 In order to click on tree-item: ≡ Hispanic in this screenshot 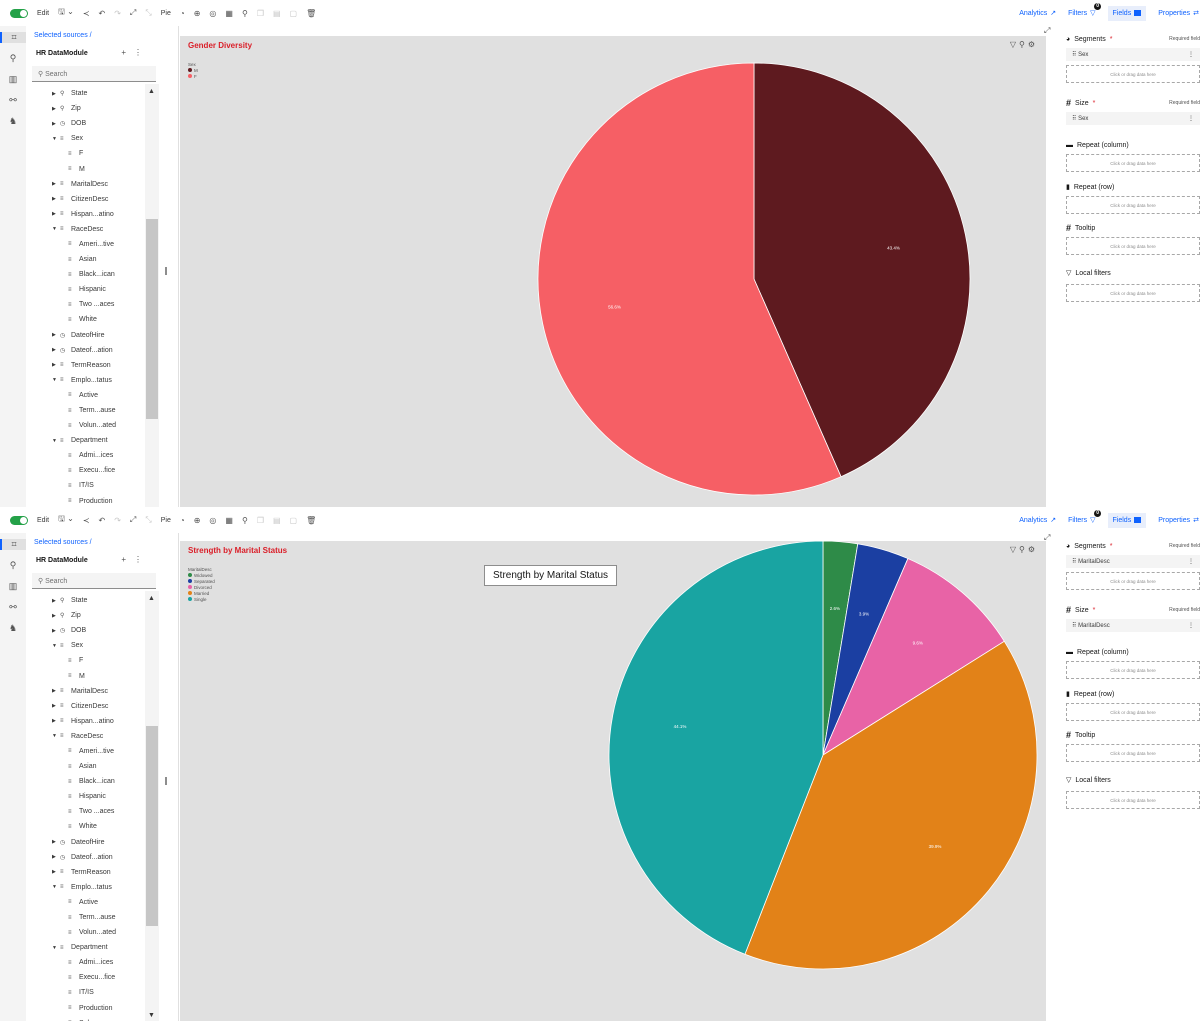, I will do `click(86, 796)`.